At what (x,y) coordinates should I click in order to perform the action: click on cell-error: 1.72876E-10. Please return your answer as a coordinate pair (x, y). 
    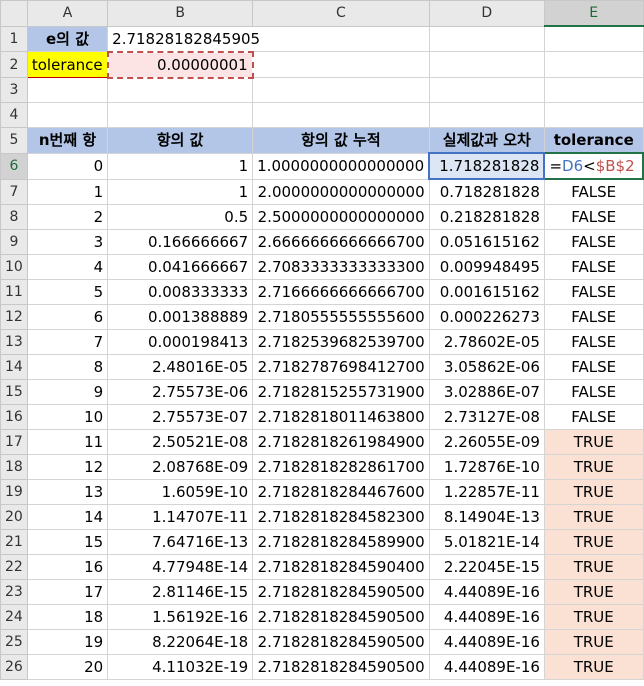
    Looking at the image, I should click on (486, 467).